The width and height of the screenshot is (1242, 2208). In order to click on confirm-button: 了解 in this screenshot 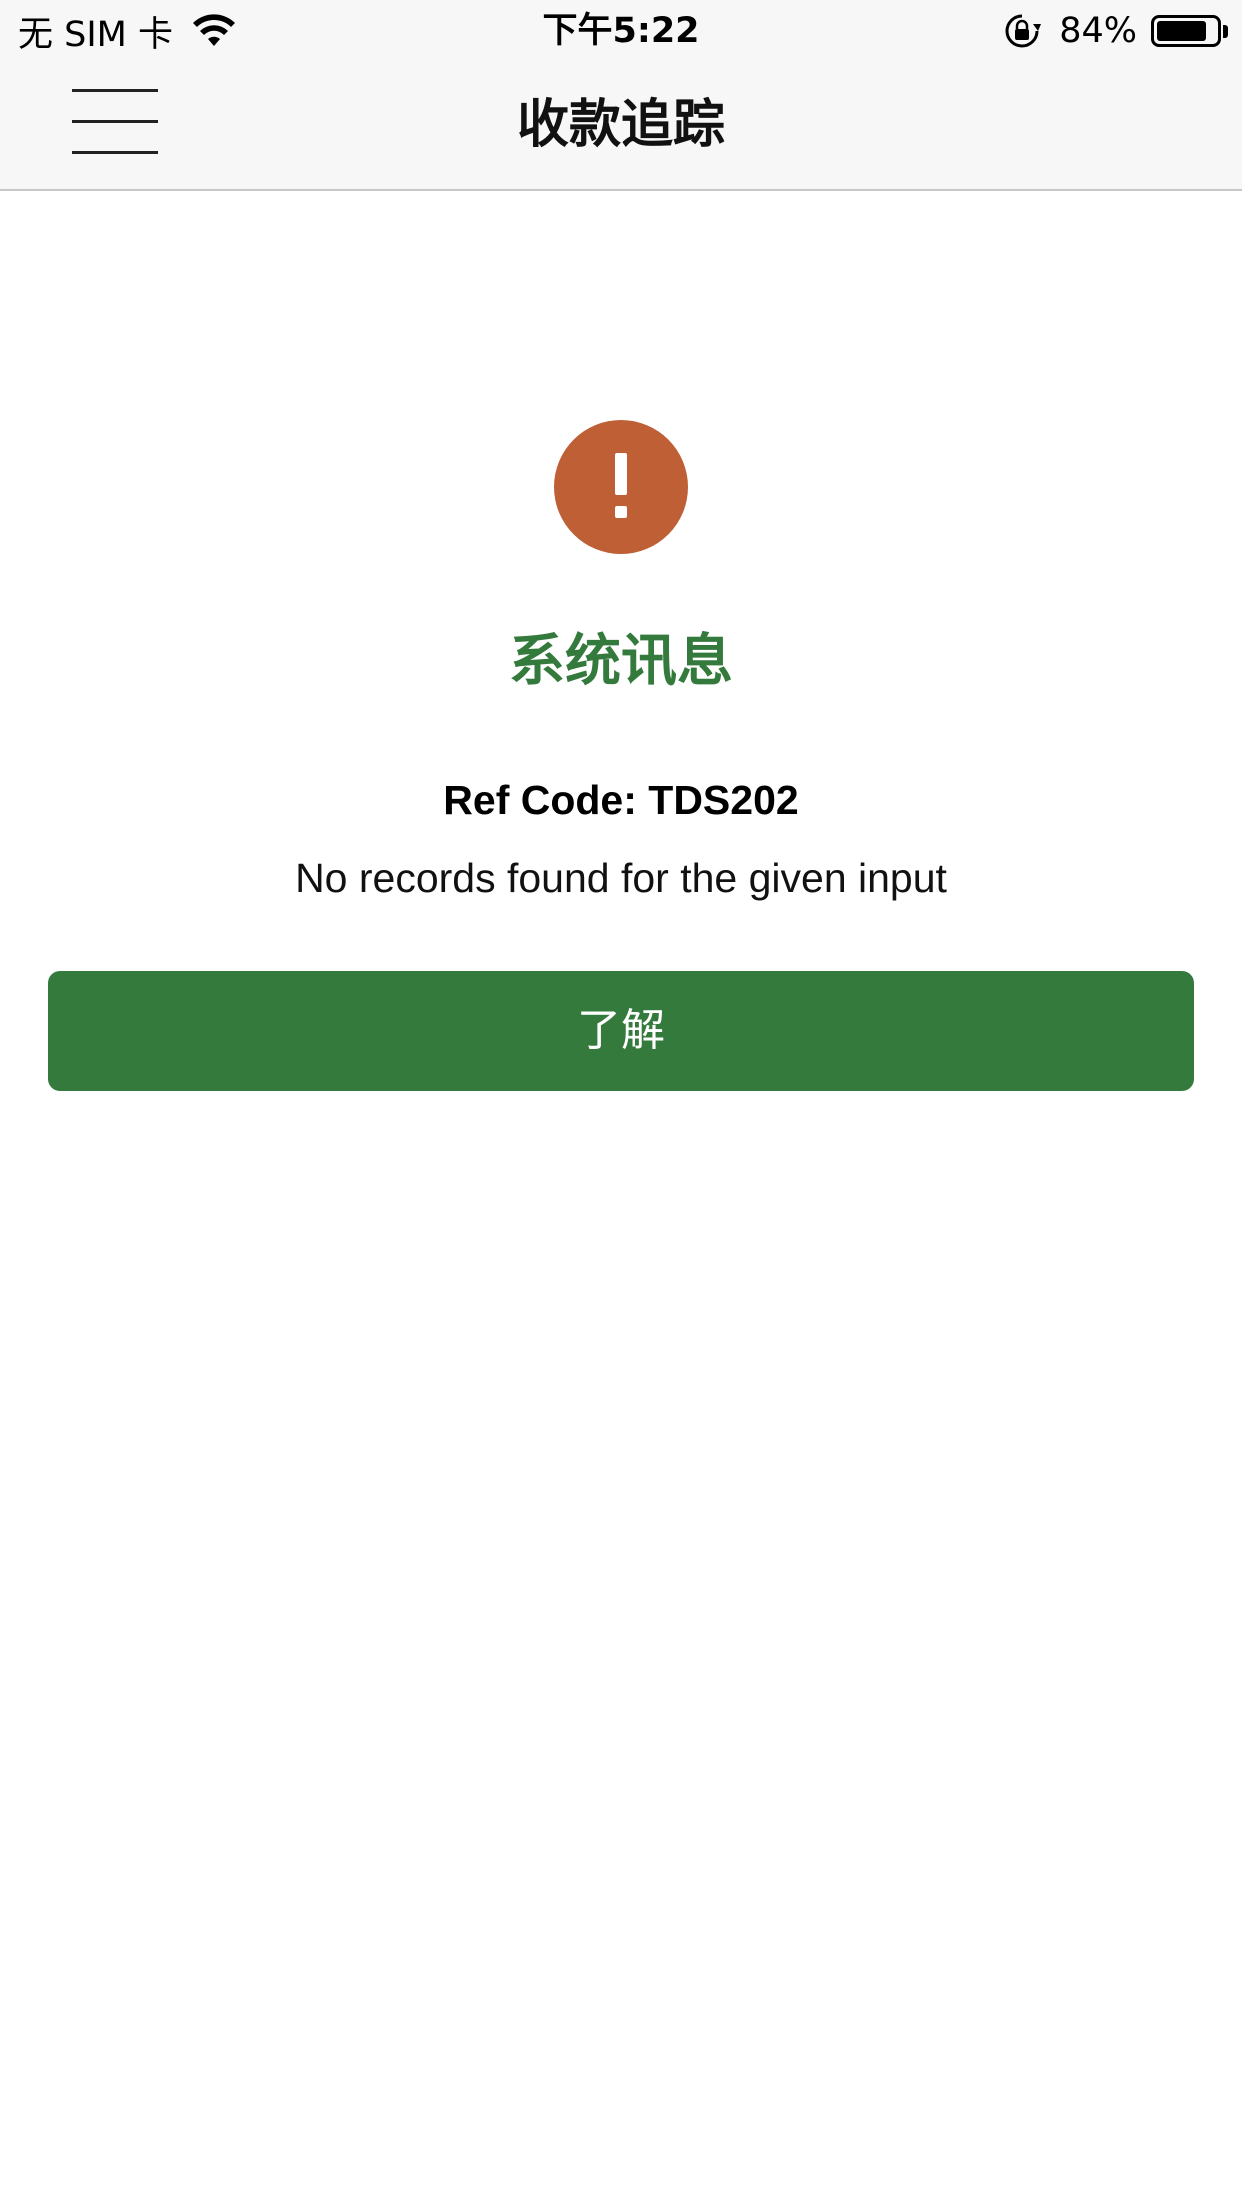, I will do `click(621, 1031)`.